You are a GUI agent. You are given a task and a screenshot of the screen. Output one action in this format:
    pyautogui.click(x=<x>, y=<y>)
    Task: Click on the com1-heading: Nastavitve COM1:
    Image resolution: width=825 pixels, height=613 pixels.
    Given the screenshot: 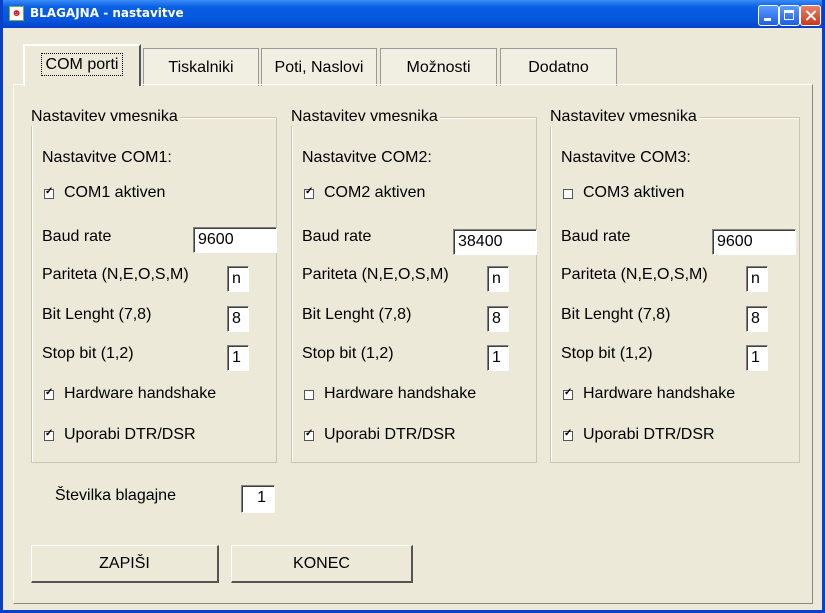 What is the action you would take?
    pyautogui.click(x=107, y=157)
    